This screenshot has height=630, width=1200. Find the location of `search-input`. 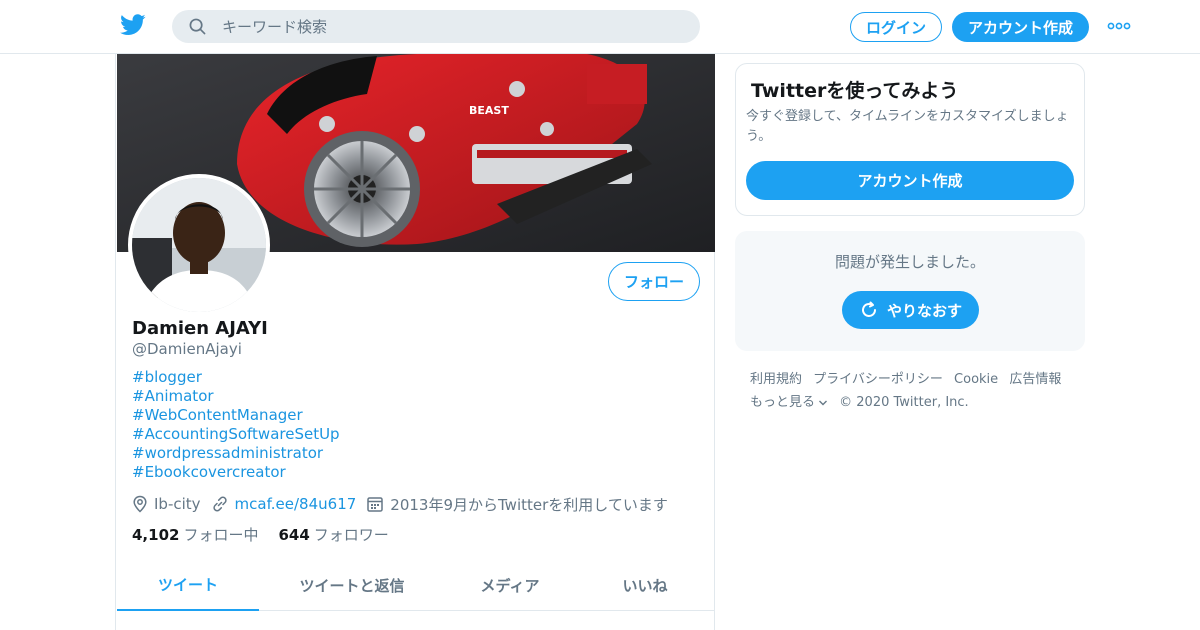

search-input is located at coordinates (452, 26).